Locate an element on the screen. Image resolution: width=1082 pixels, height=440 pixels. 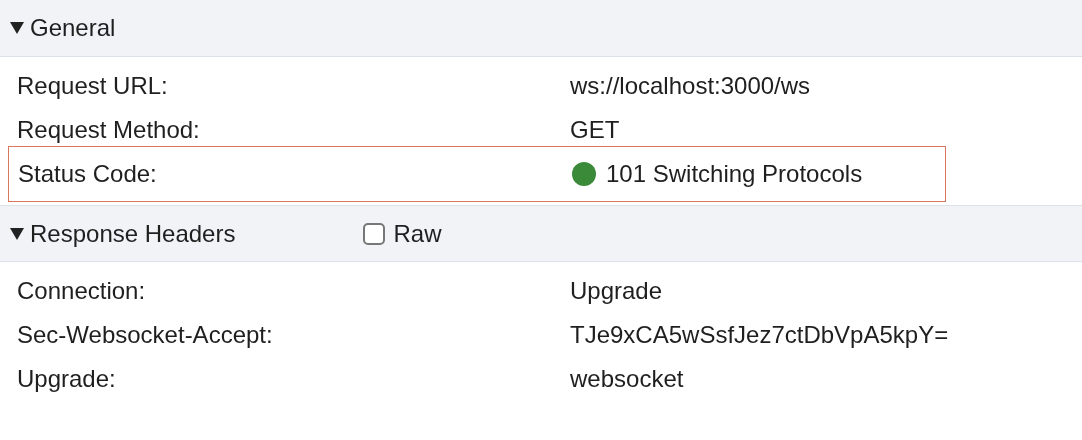
field-label: Sec-Websocket-Accept: is located at coordinates (145, 335).